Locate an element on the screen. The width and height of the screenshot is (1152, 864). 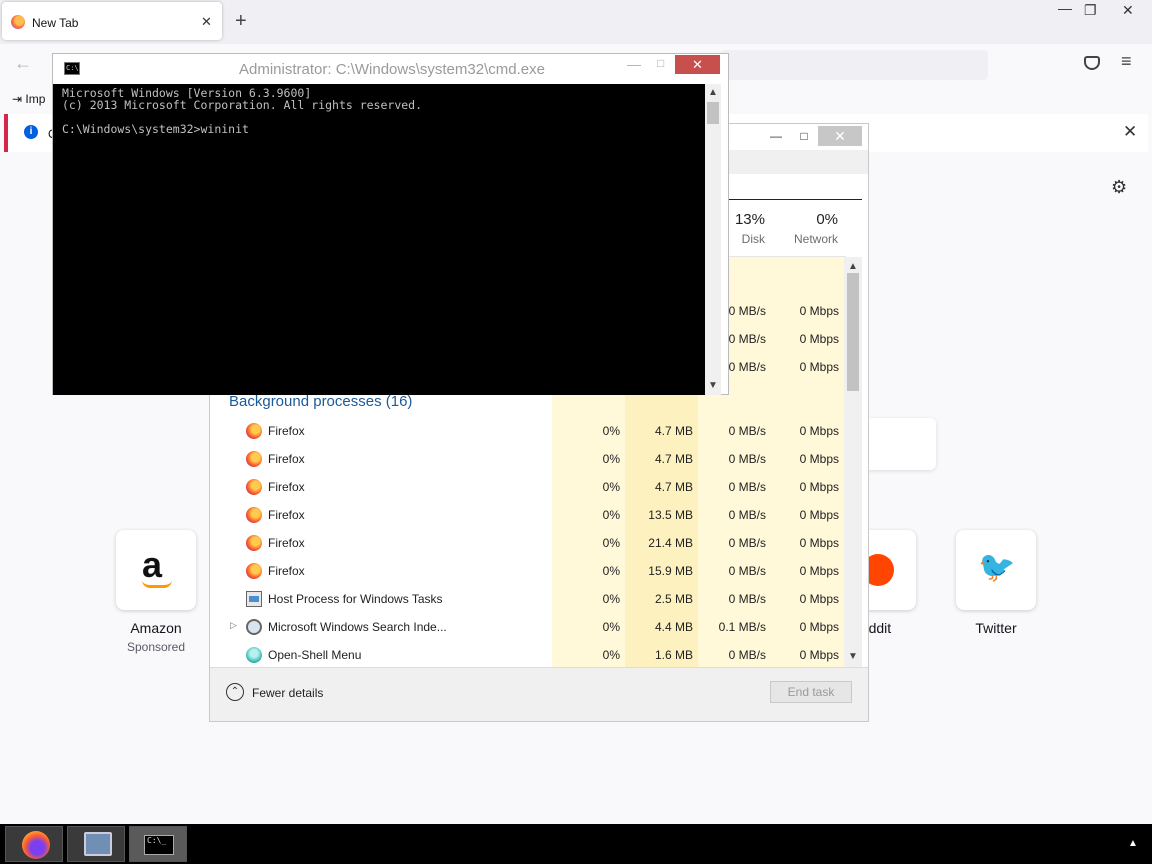
process-name: Host Process for Windows Tasks is located at coordinates (355, 599).